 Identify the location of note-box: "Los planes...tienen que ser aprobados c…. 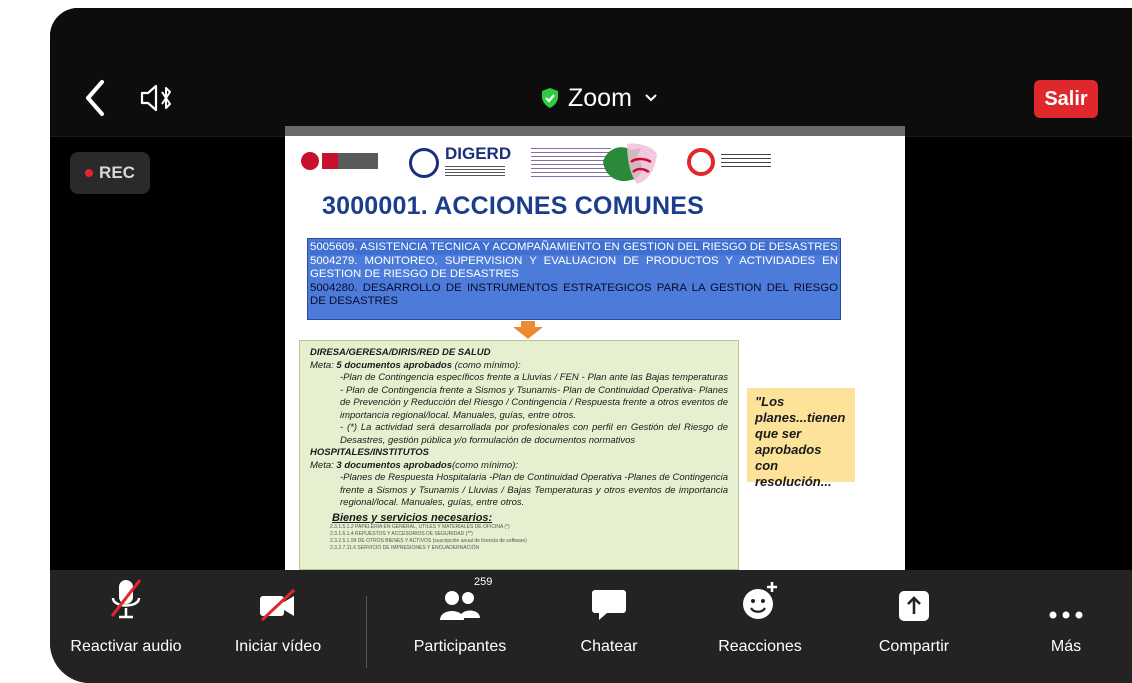
(801, 438).